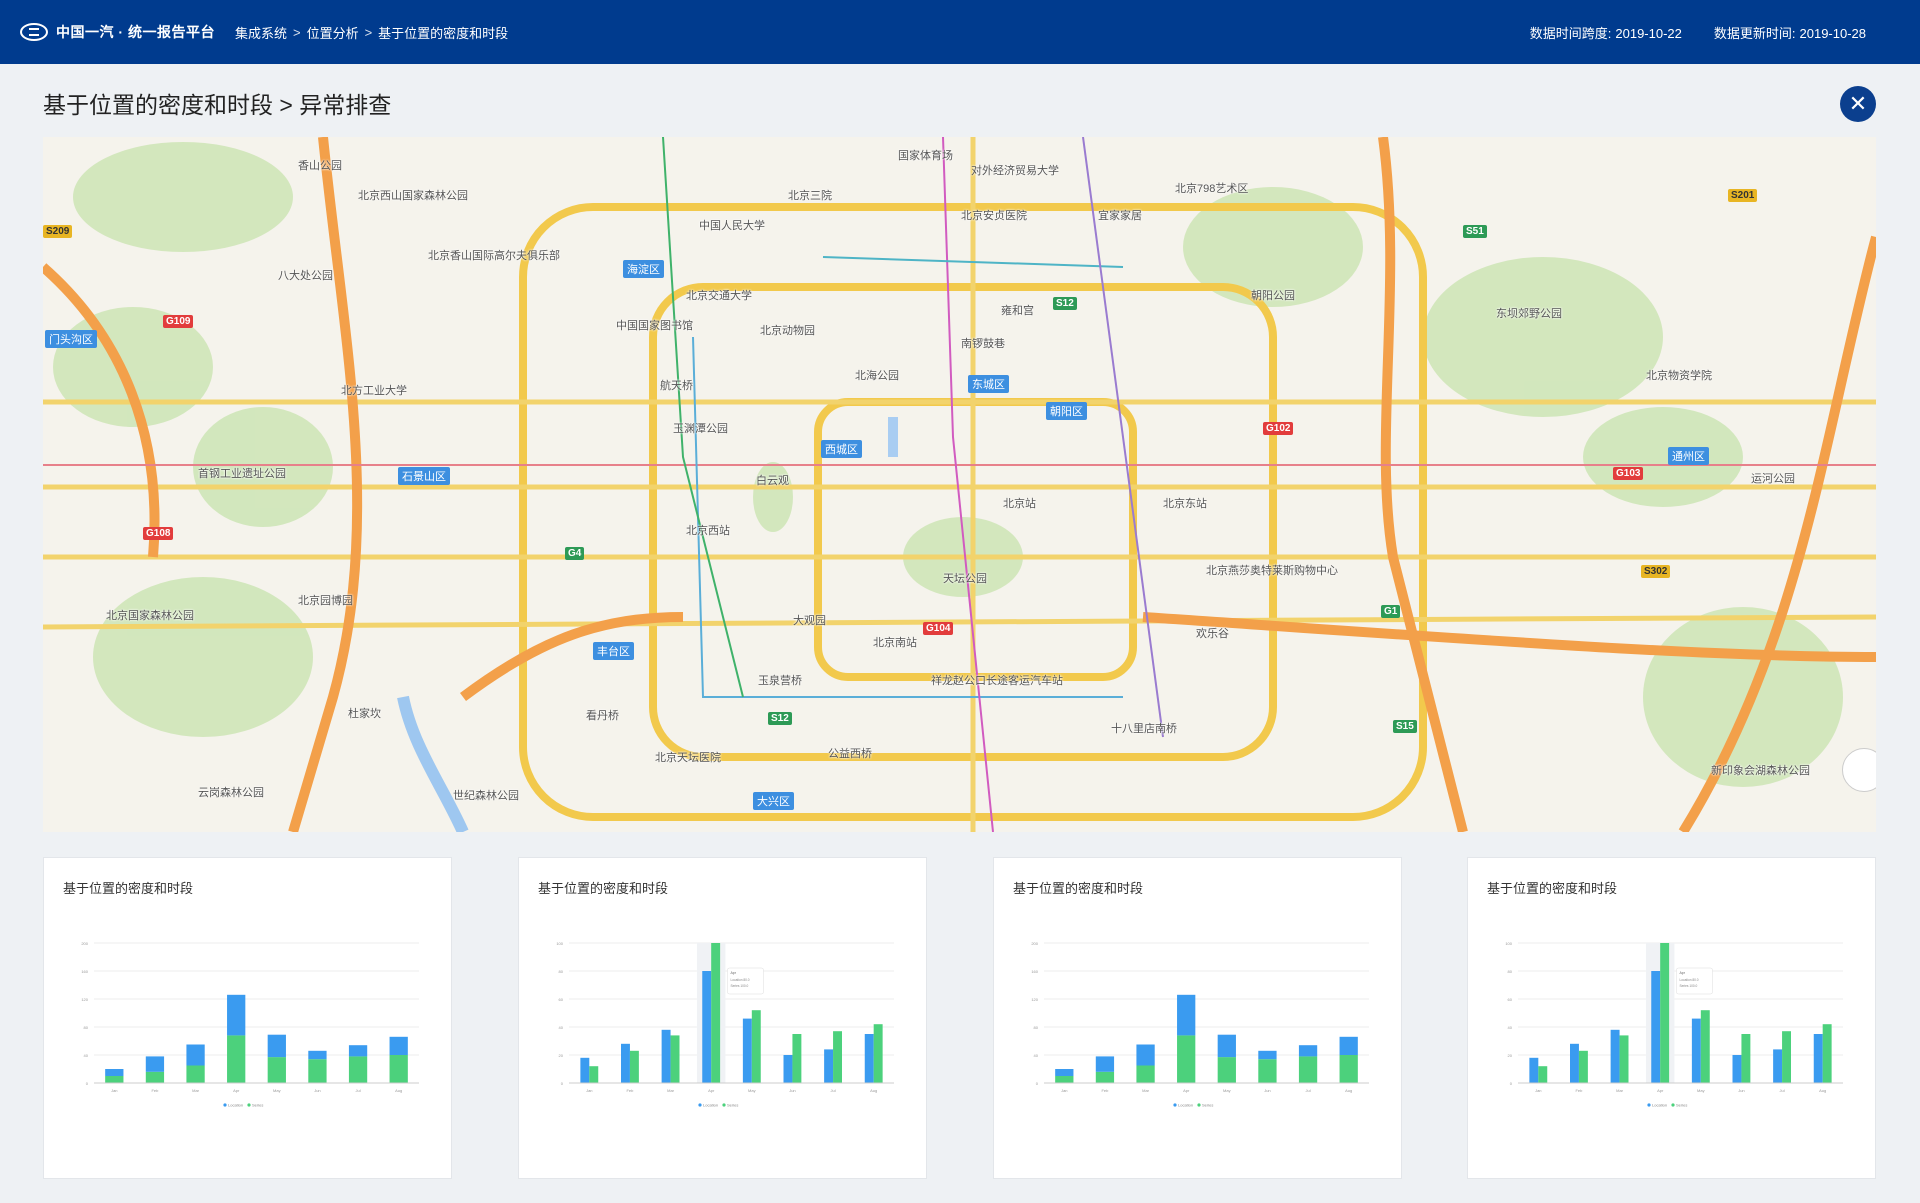 This screenshot has width=1920, height=1203. What do you see at coordinates (71, 339) in the screenshot?
I see `district-tag: 门头沟区` at bounding box center [71, 339].